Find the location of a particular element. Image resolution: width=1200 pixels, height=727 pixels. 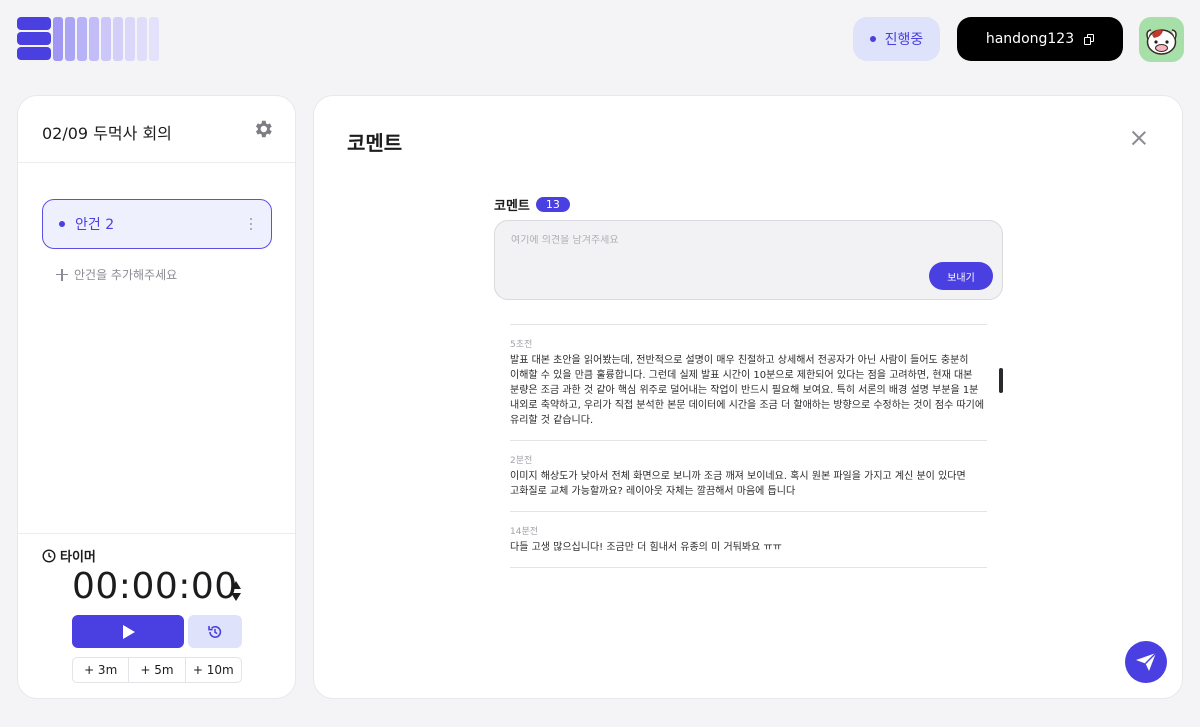

comment-scrollbar is located at coordinates (1001, 380).